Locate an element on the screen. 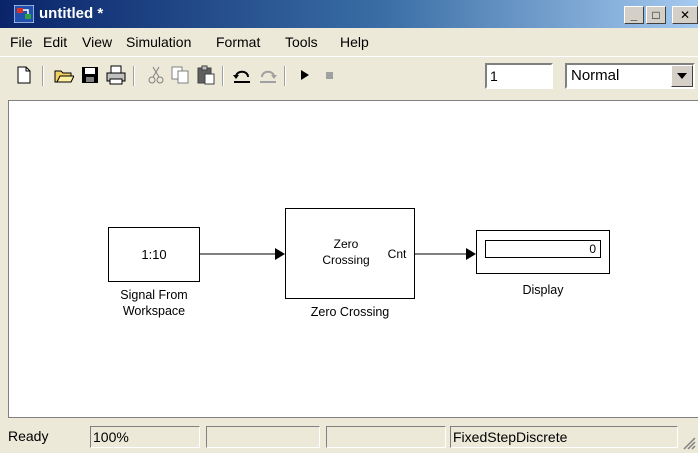 This screenshot has height=453, width=698. maximize-button: □ is located at coordinates (656, 15).